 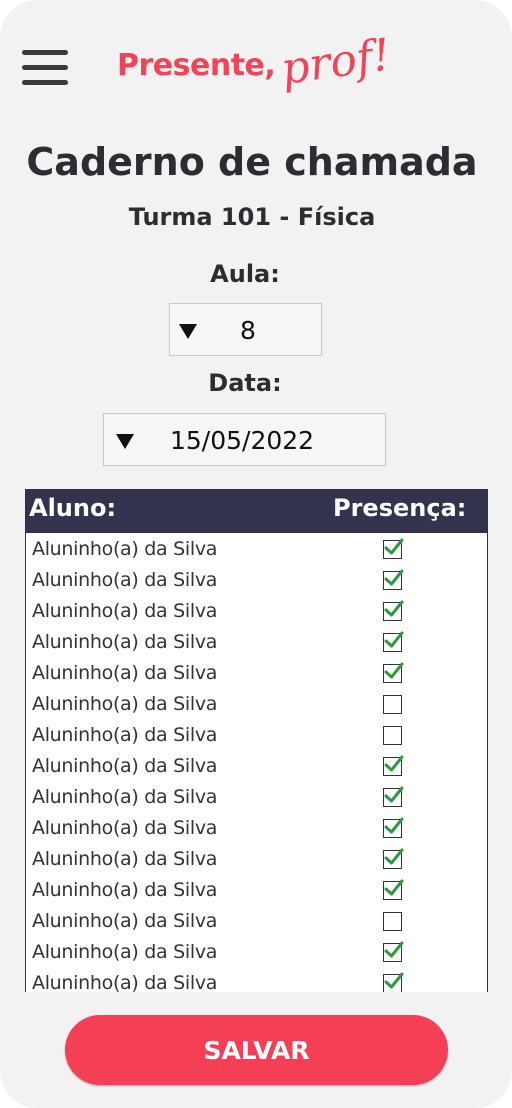 I want to click on page-title: Caderno de chamada, so click(x=252, y=162).